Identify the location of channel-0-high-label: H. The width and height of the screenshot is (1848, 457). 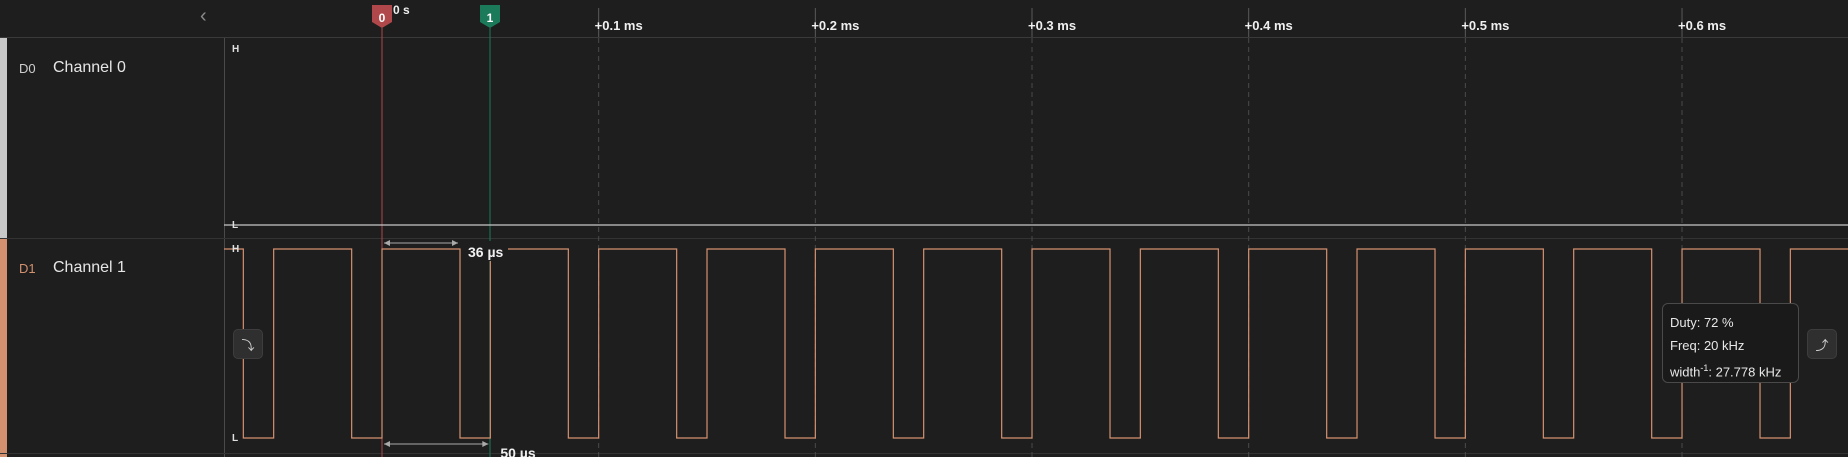
(235, 49).